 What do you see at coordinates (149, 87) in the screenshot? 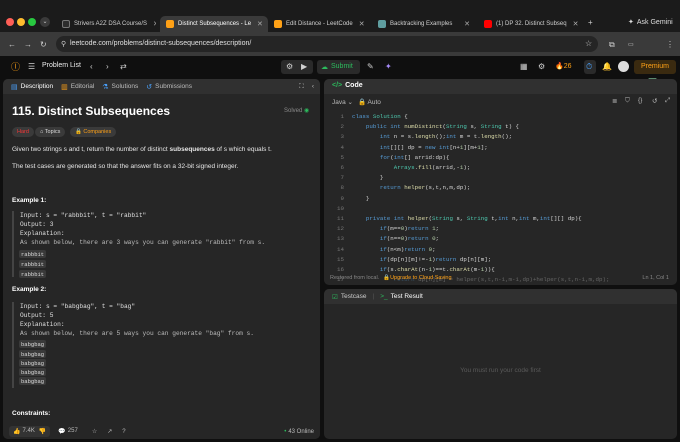
I see `history-icon: ↺` at bounding box center [149, 87].